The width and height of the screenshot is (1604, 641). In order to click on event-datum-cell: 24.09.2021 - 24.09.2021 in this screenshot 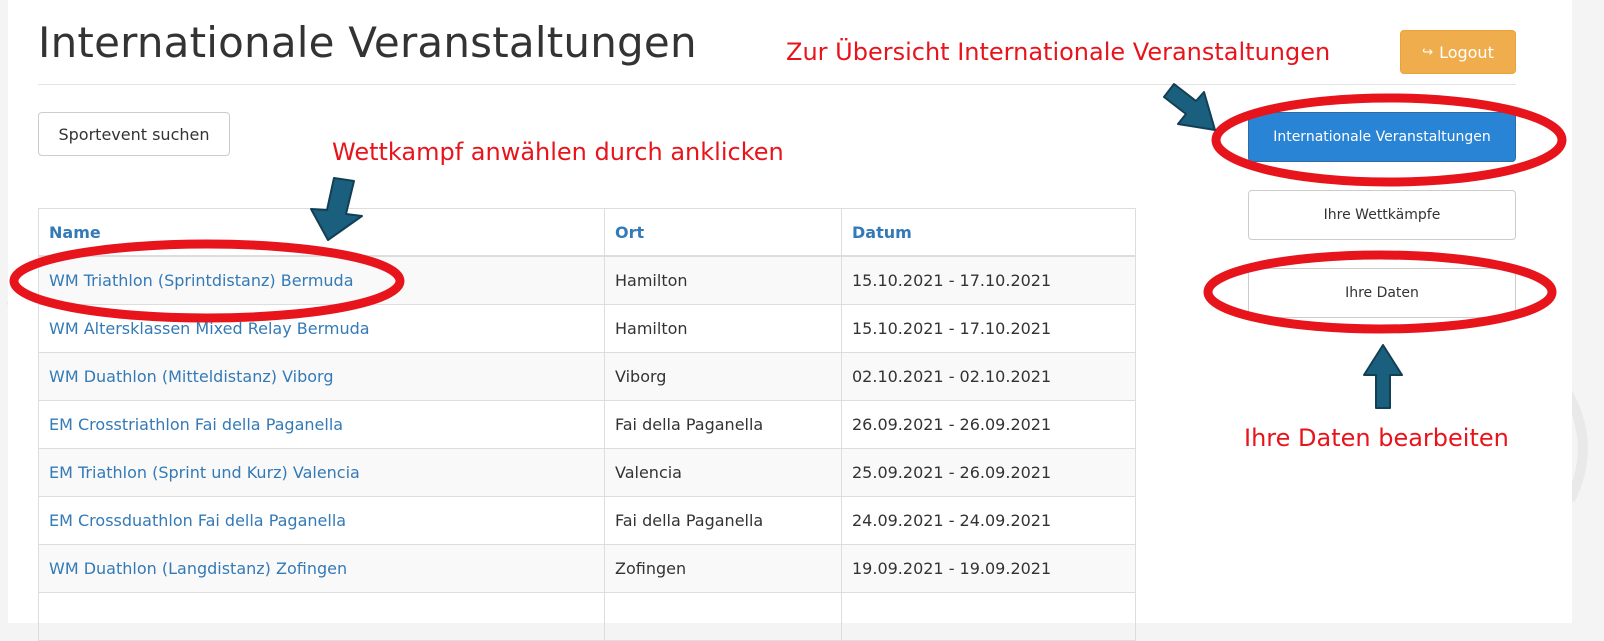, I will do `click(988, 520)`.